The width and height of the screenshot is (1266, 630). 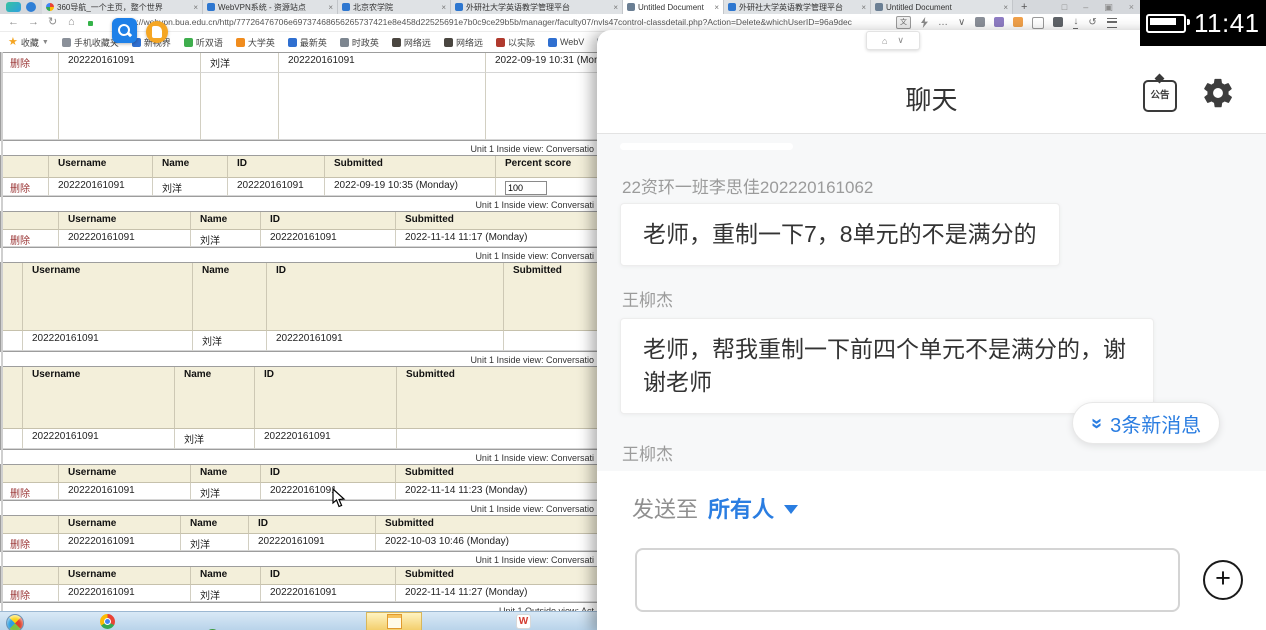 What do you see at coordinates (1146, 423) in the screenshot?
I see `new-messages-button: « 3条新消息` at bounding box center [1146, 423].